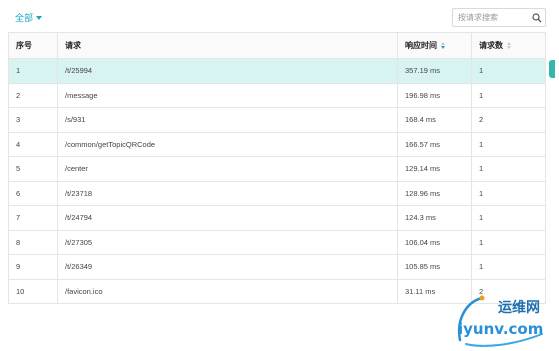 The width and height of the screenshot is (559, 351). I want to click on row-request: /t/26349, so click(228, 267).